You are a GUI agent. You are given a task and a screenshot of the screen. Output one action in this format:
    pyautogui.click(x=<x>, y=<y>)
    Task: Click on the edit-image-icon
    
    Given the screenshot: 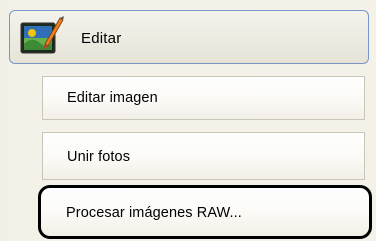 What is the action you would take?
    pyautogui.click(x=41, y=36)
    